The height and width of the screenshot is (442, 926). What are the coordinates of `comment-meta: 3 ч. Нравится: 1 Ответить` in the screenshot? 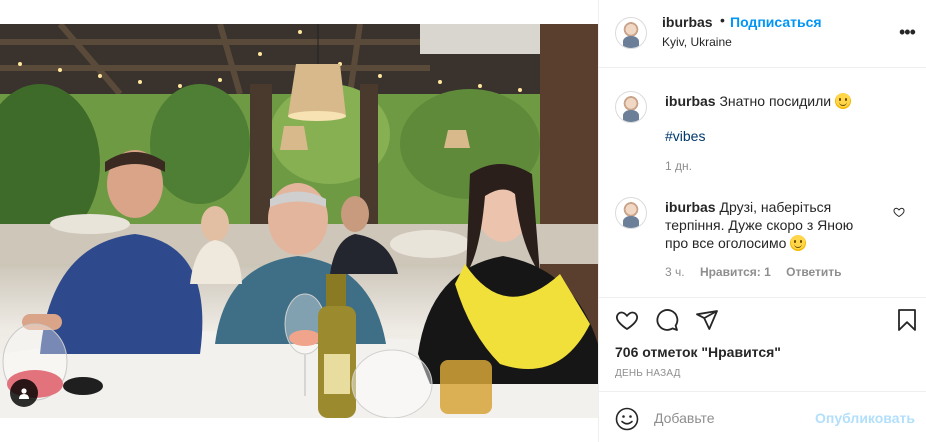 It's located at (753, 272).